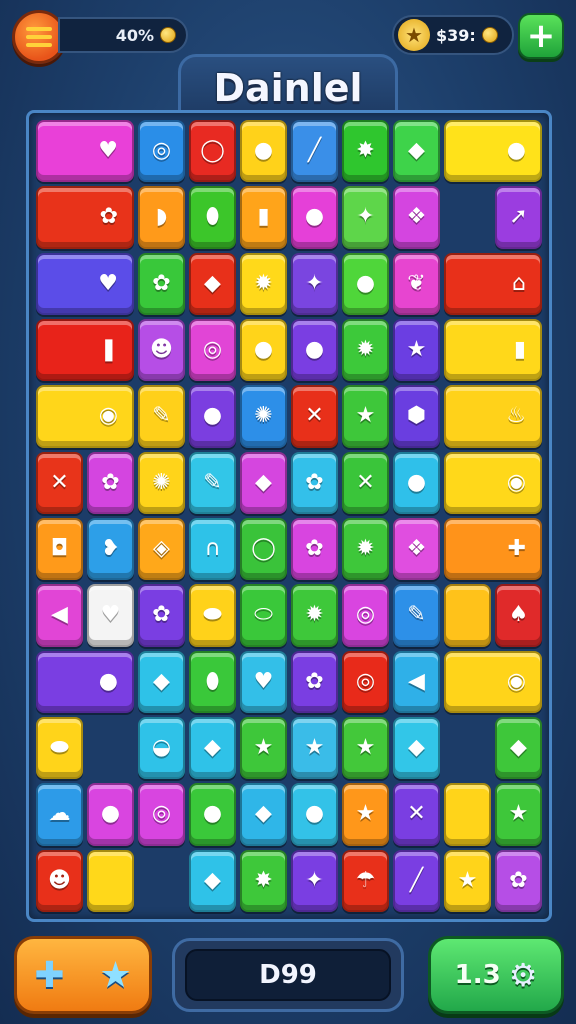 Image resolution: width=576 pixels, height=1024 pixels. What do you see at coordinates (161, 217) in the screenshot?
I see `tile: ◗` at bounding box center [161, 217].